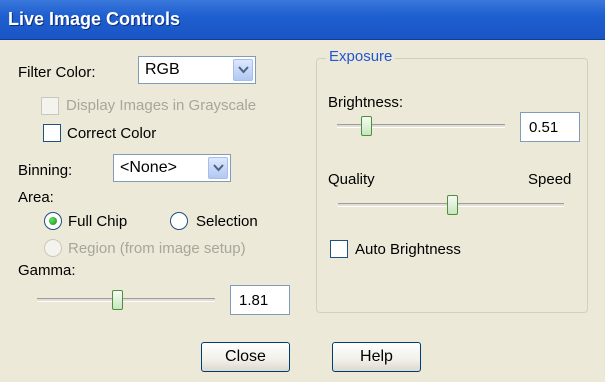 The image size is (605, 382). What do you see at coordinates (227, 221) in the screenshot?
I see `area-selection-label: Selection` at bounding box center [227, 221].